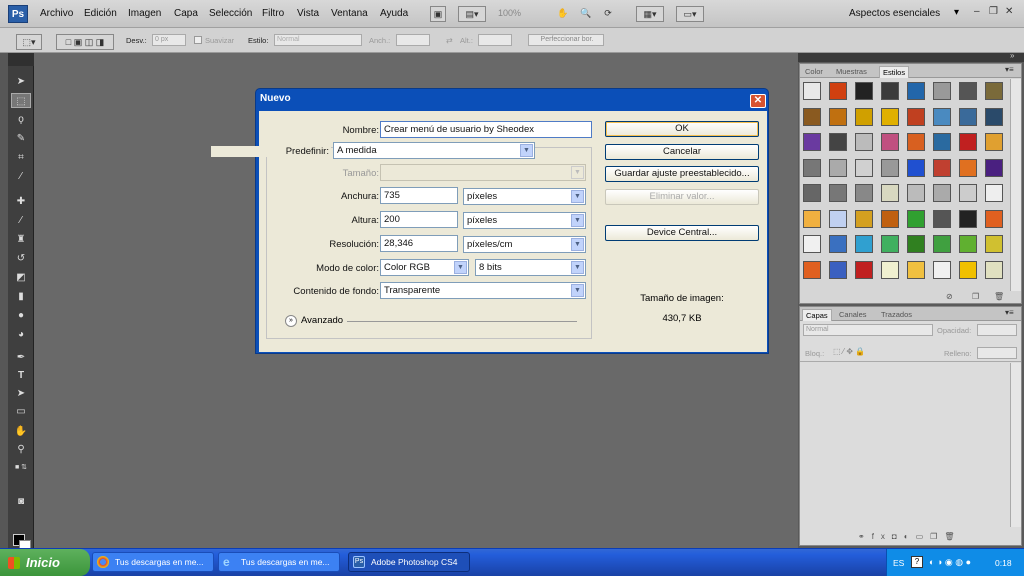 The width and height of the screenshot is (1024, 576). What do you see at coordinates (419, 219) in the screenshot?
I see `height-input: 200` at bounding box center [419, 219].